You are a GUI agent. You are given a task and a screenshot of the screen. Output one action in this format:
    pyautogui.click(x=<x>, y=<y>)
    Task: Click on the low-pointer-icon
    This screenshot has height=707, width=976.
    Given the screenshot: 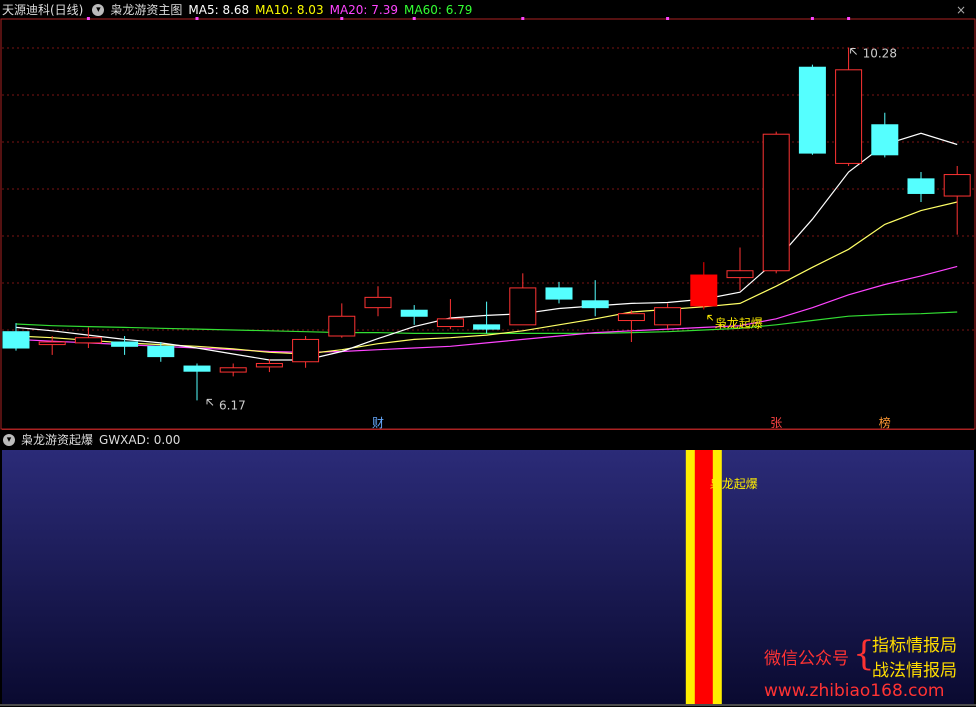 What is the action you would take?
    pyautogui.click(x=210, y=402)
    